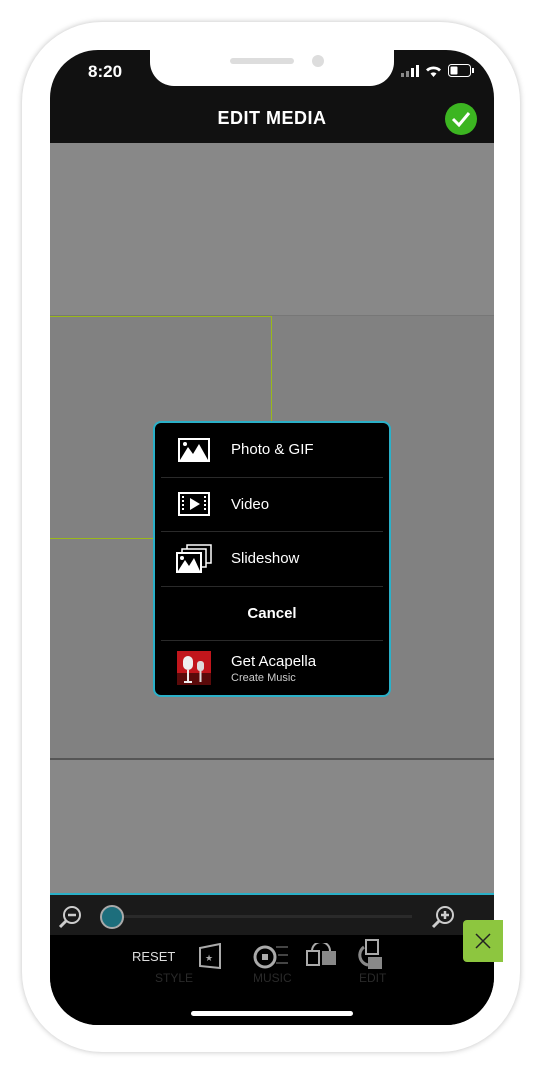 This screenshot has width=545, height=1081. What do you see at coordinates (112, 917) in the screenshot?
I see `zoom-slider-knob` at bounding box center [112, 917].